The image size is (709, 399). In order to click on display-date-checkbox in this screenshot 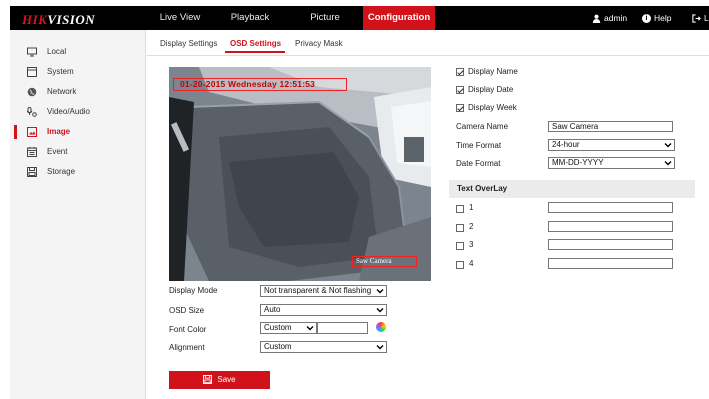, I will do `click(460, 90)`.